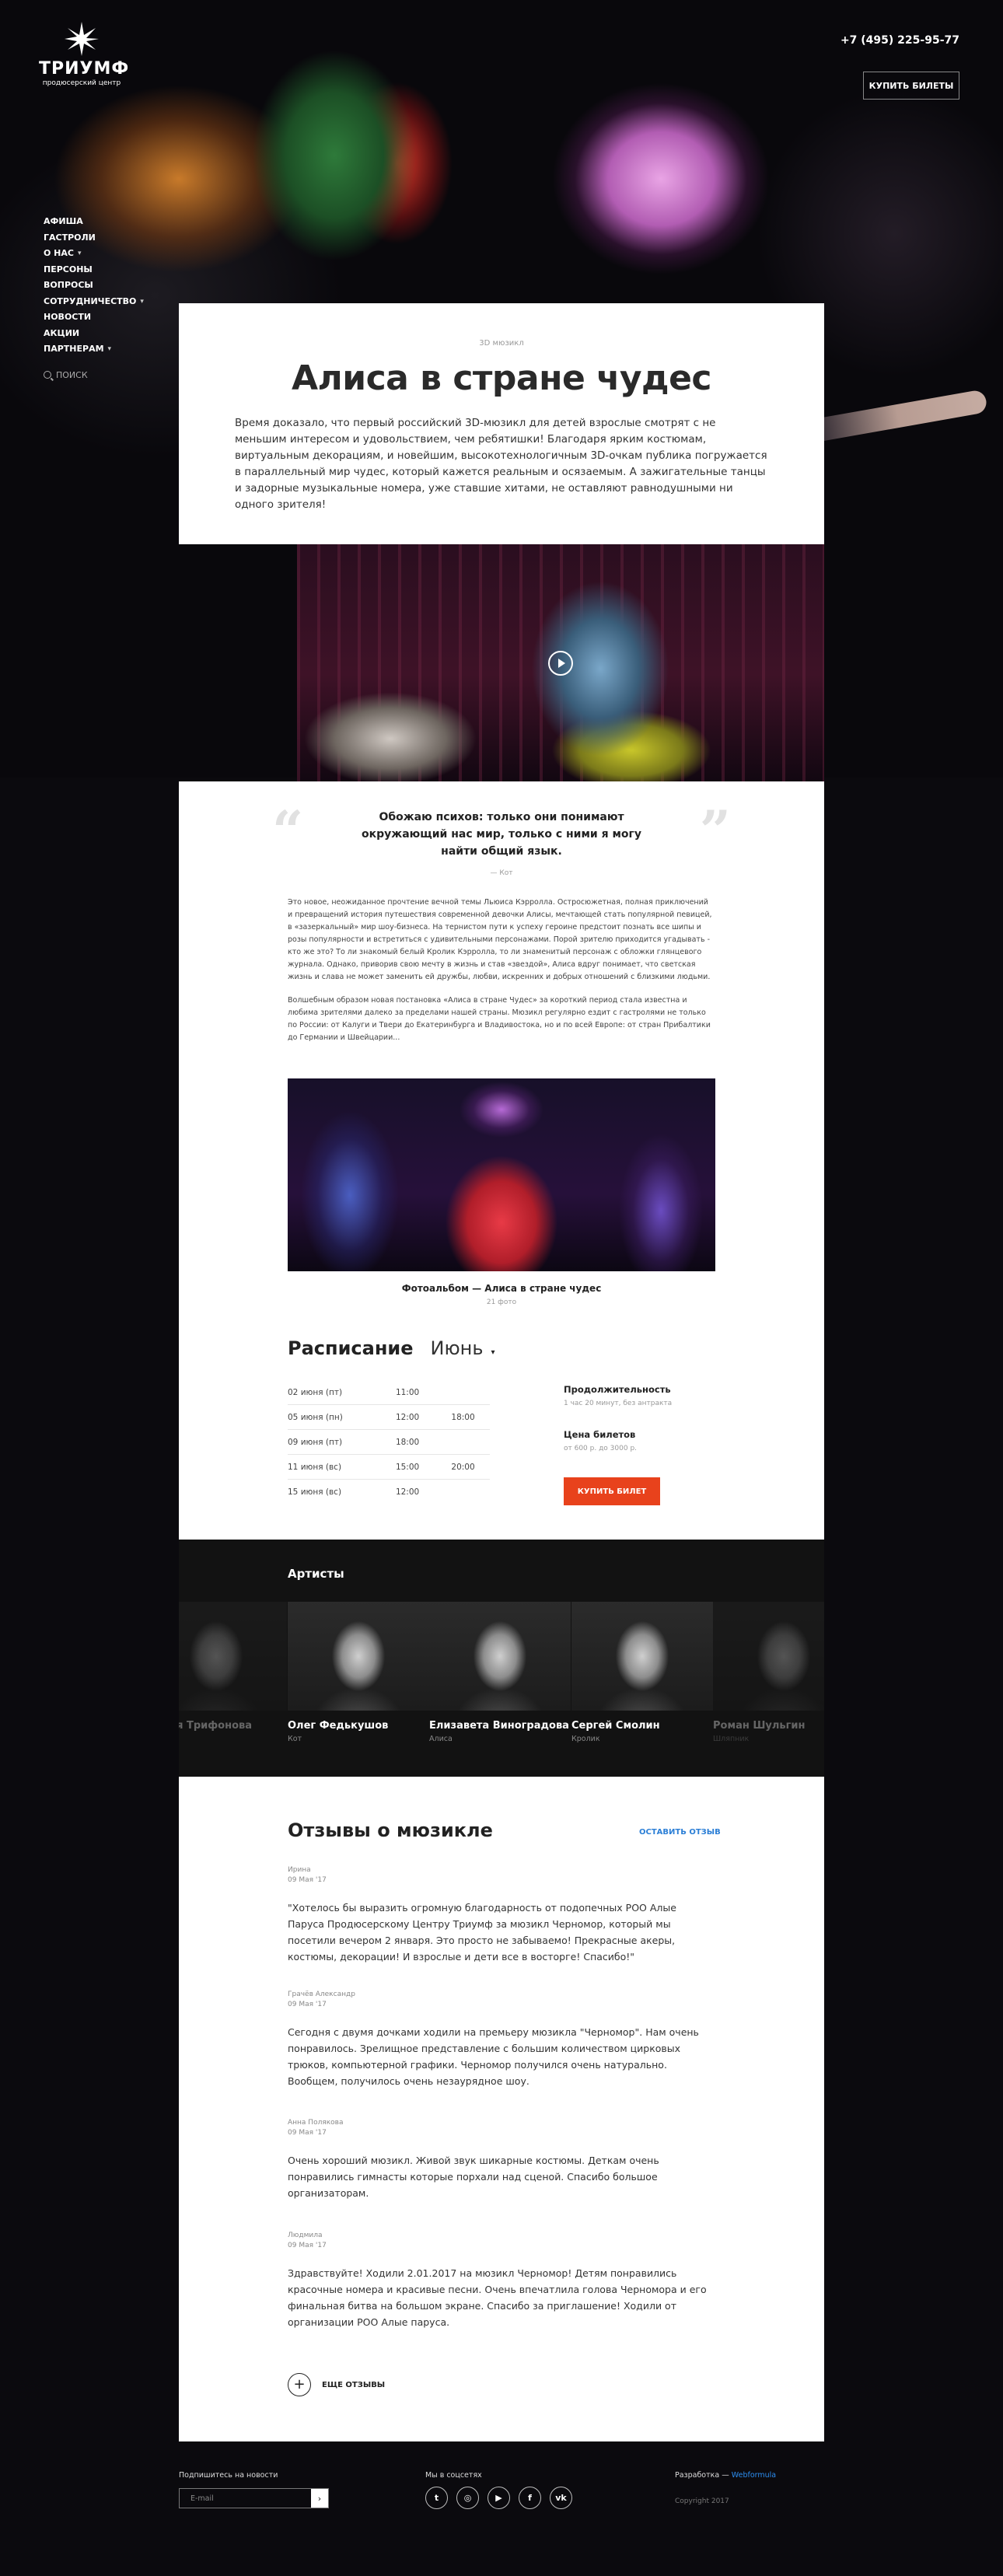  Describe the element at coordinates (319, 2498) in the screenshot. I see `arrow-right-icon: ›` at that location.